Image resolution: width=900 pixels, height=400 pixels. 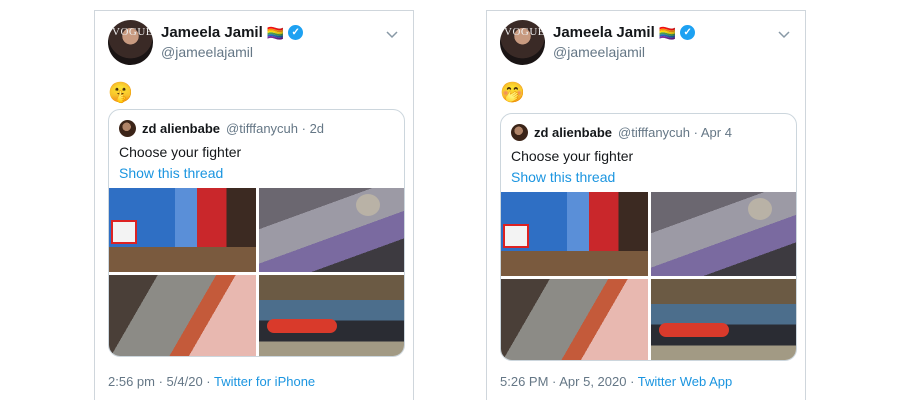 I want to click on tweet-time: 2:56 pm · 5/4/20 ·, so click(x=161, y=381).